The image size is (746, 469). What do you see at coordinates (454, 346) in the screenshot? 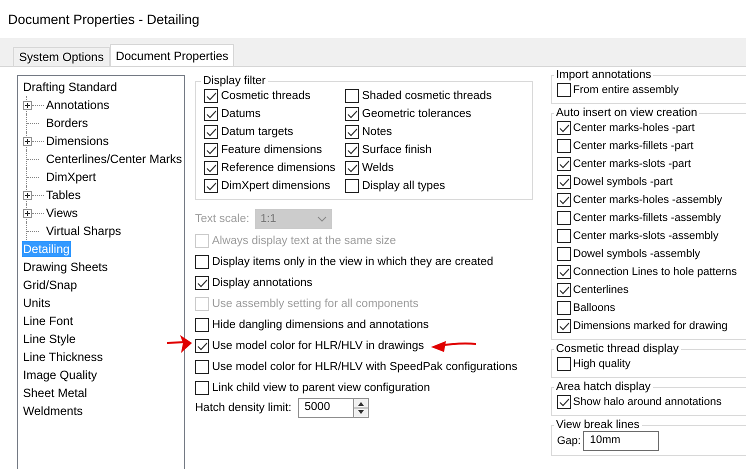
I see `arrow-mark-drawing` at bounding box center [454, 346].